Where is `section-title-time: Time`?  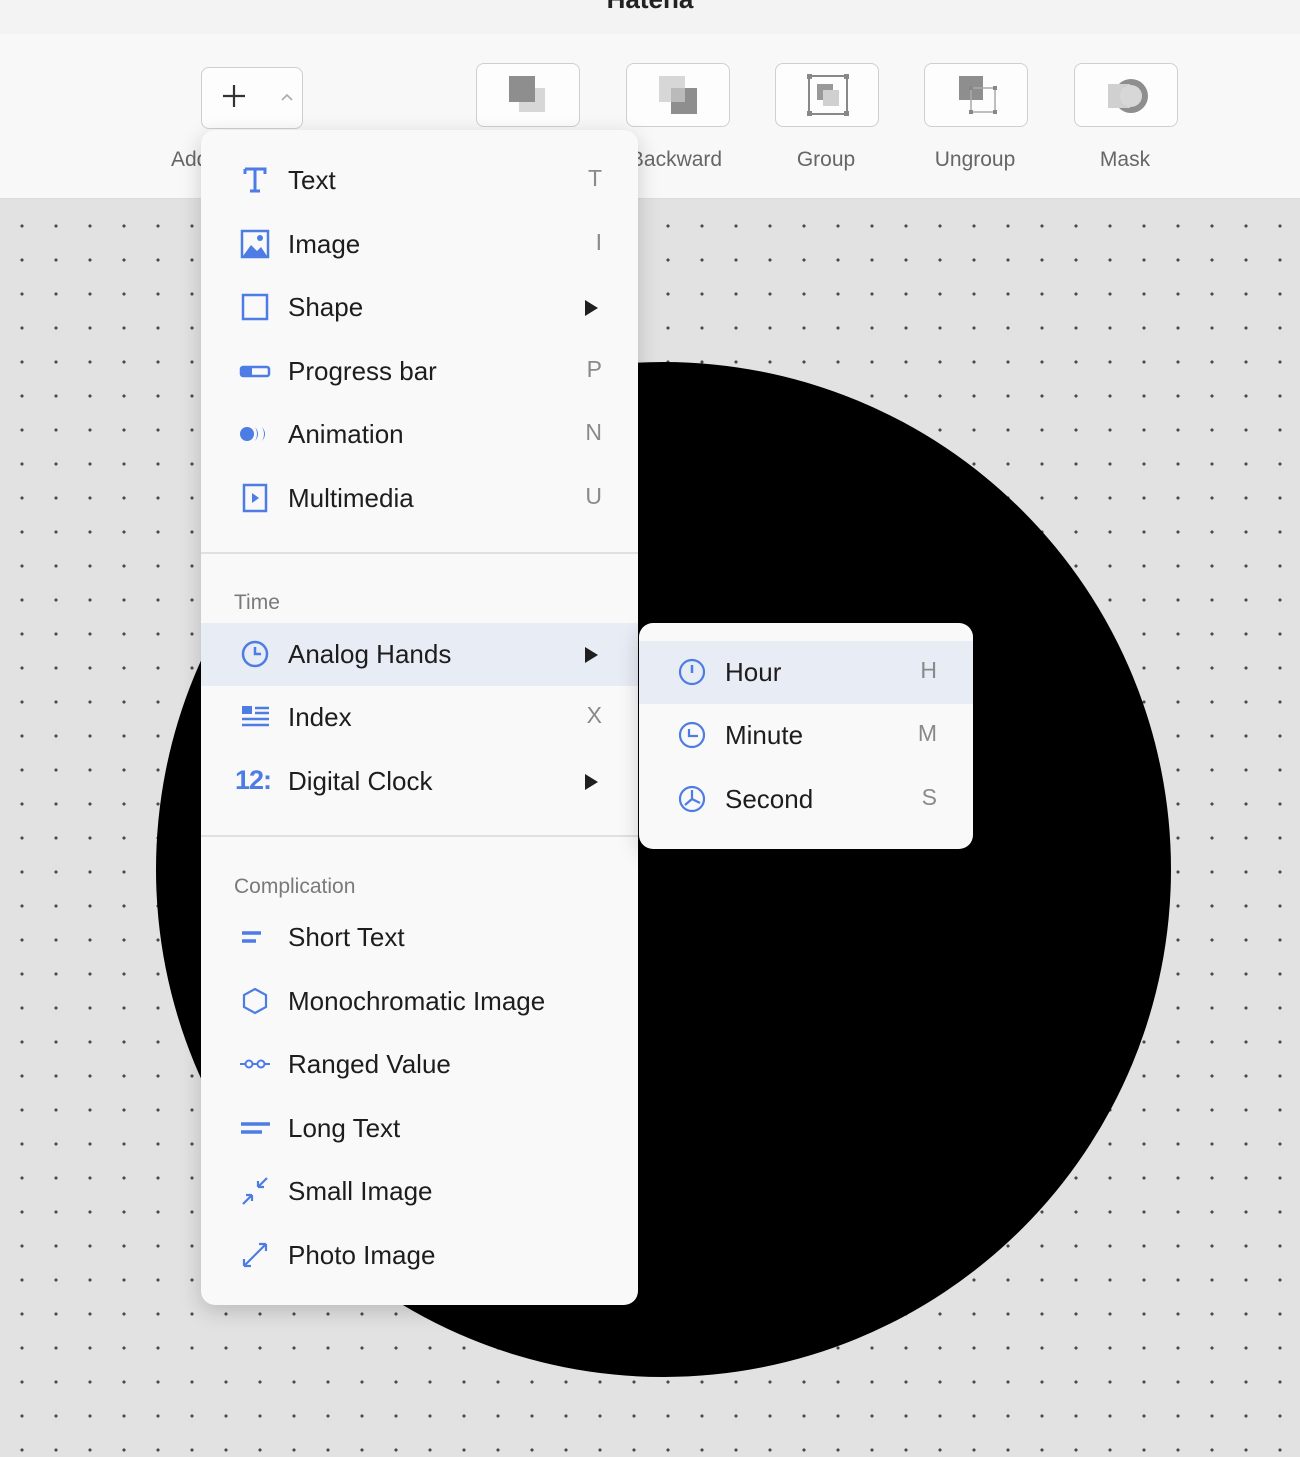
section-title-time: Time is located at coordinates (257, 602).